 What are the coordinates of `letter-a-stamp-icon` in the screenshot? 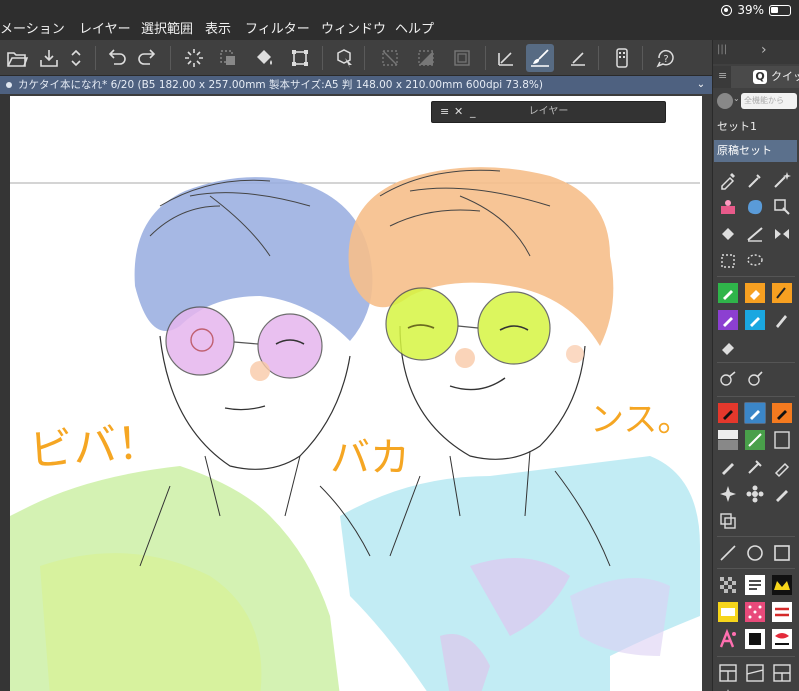 It's located at (728, 639).